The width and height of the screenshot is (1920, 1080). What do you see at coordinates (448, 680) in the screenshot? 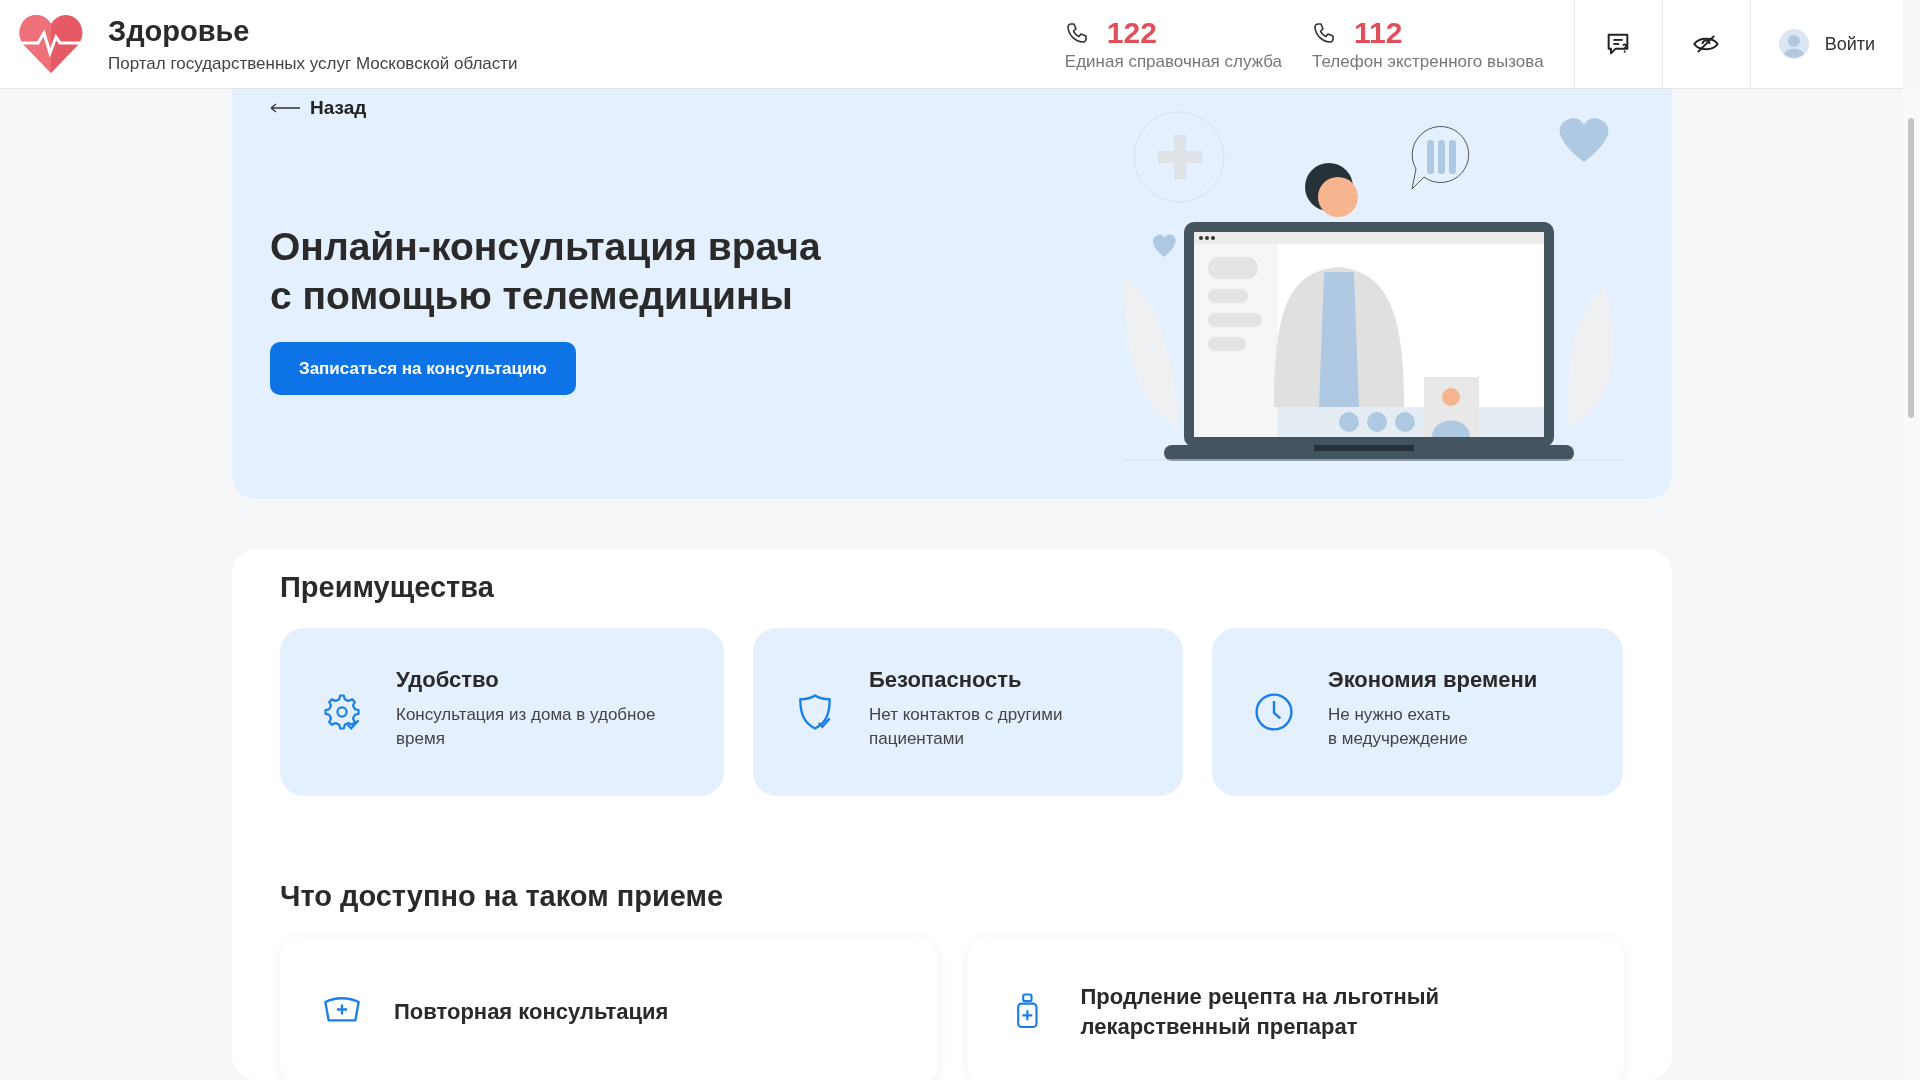
I see `advantage-title: Удобство` at bounding box center [448, 680].